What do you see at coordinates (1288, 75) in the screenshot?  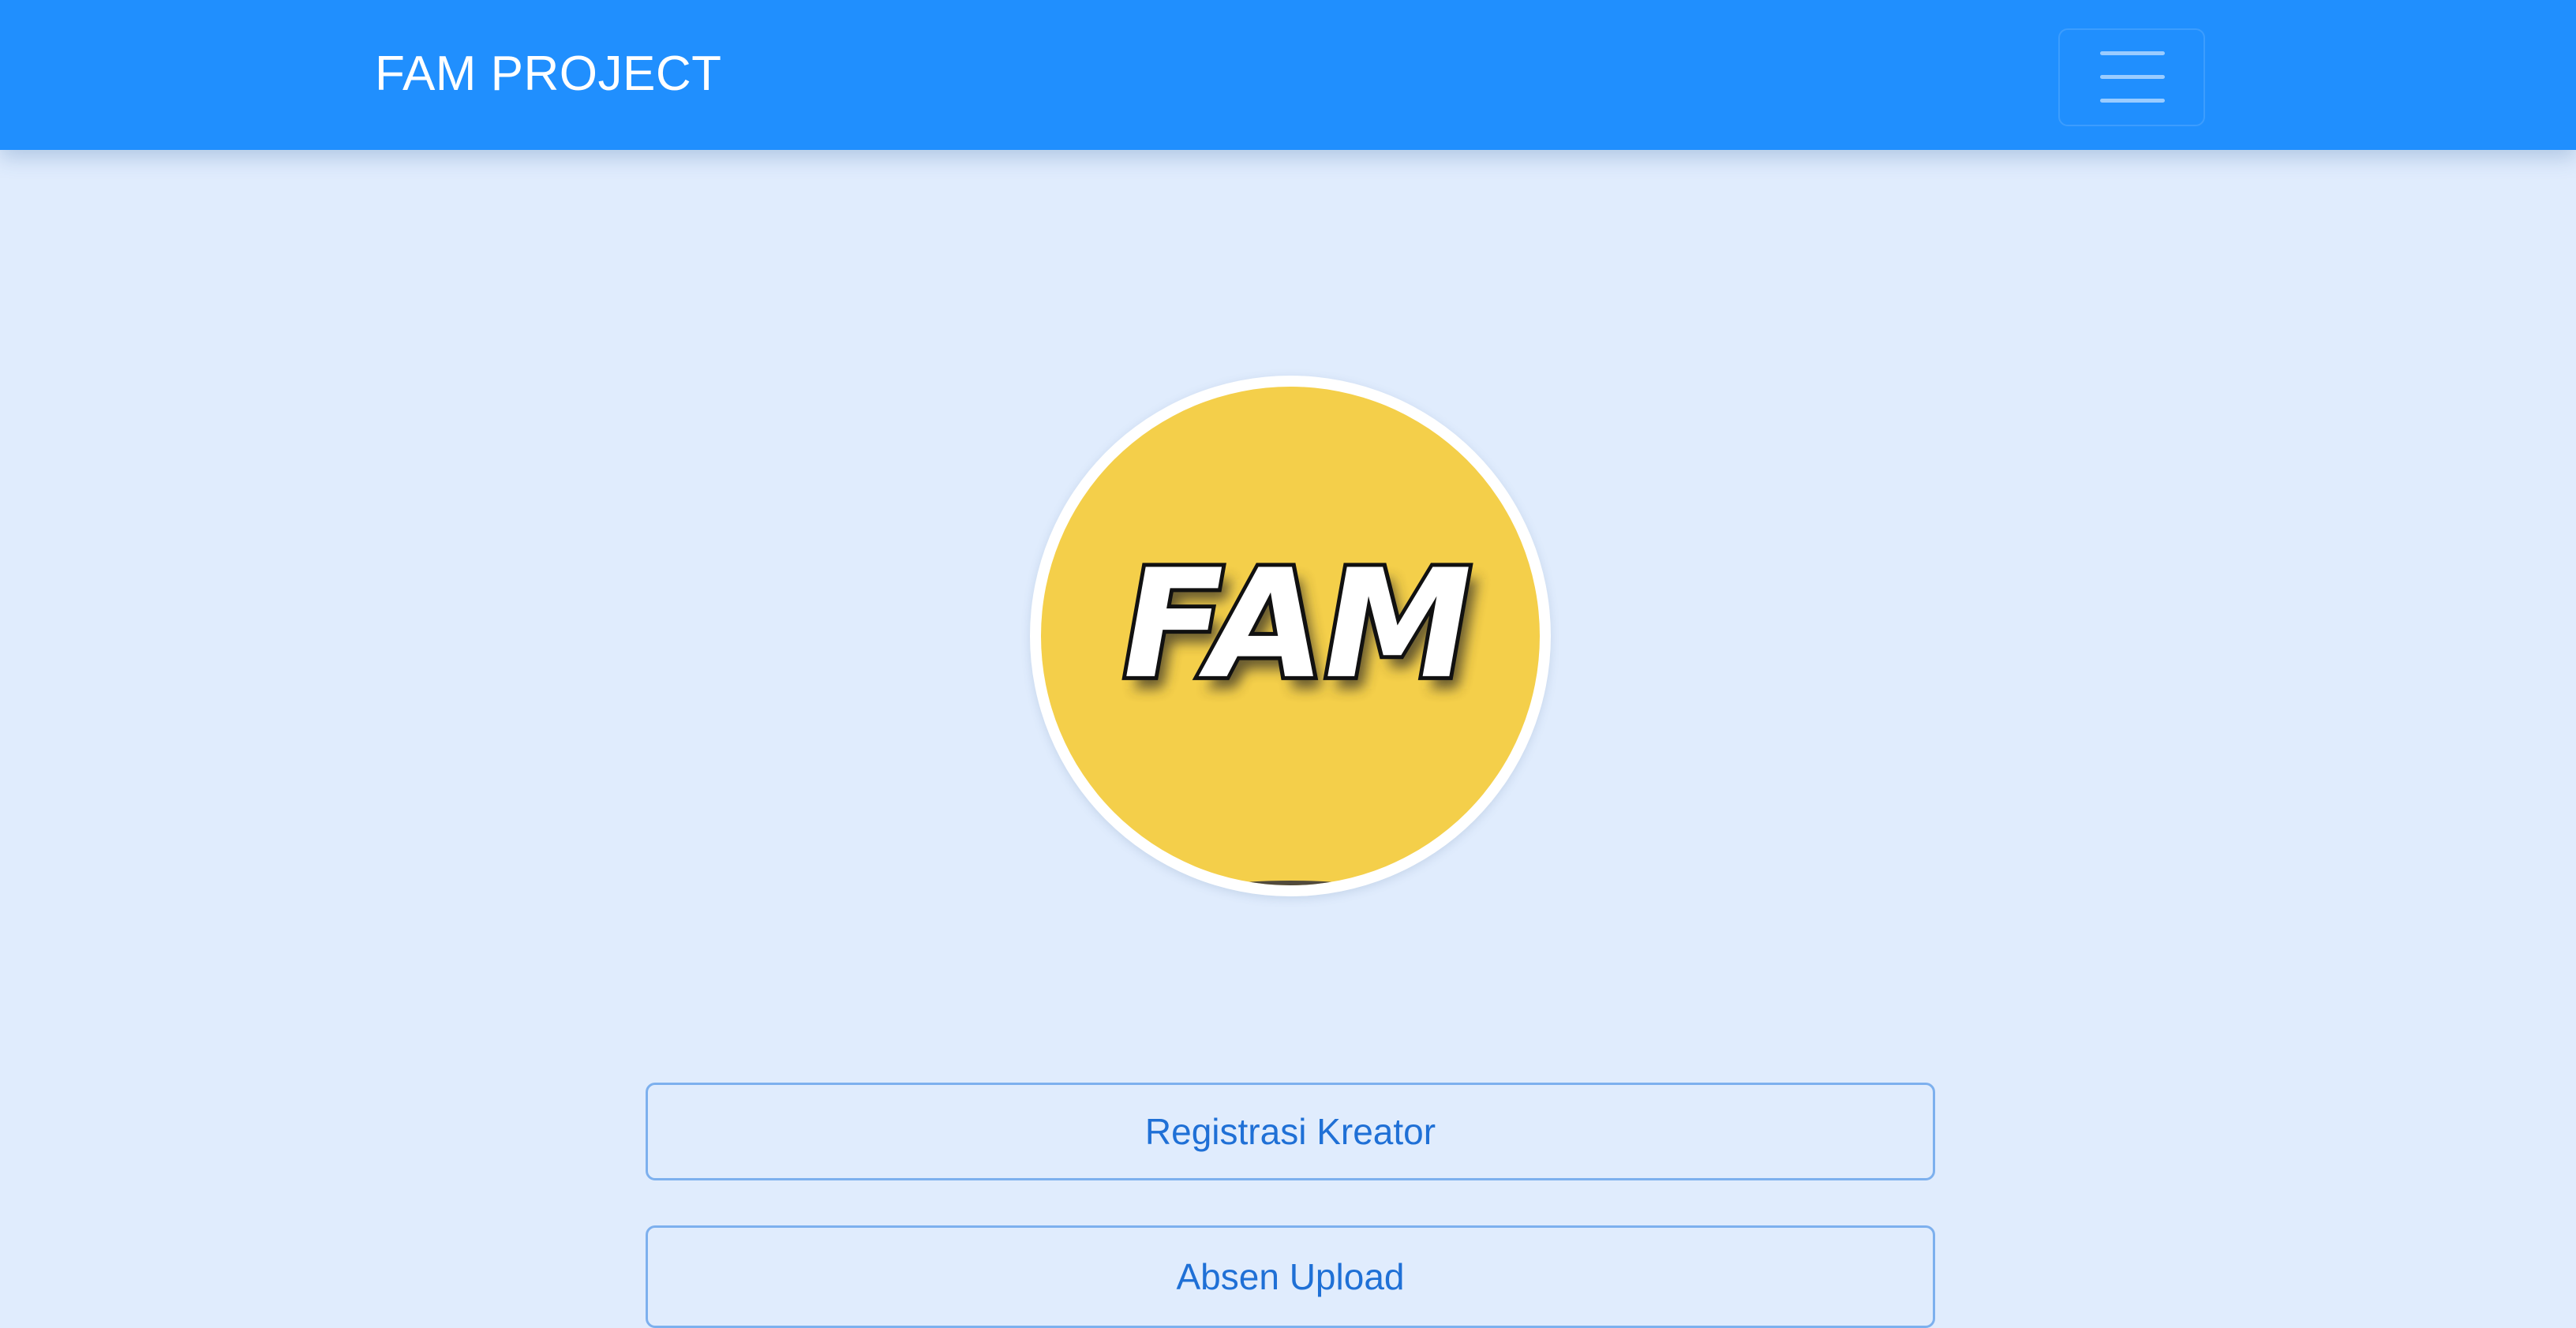 I see `navbar: FAM PROJECT` at bounding box center [1288, 75].